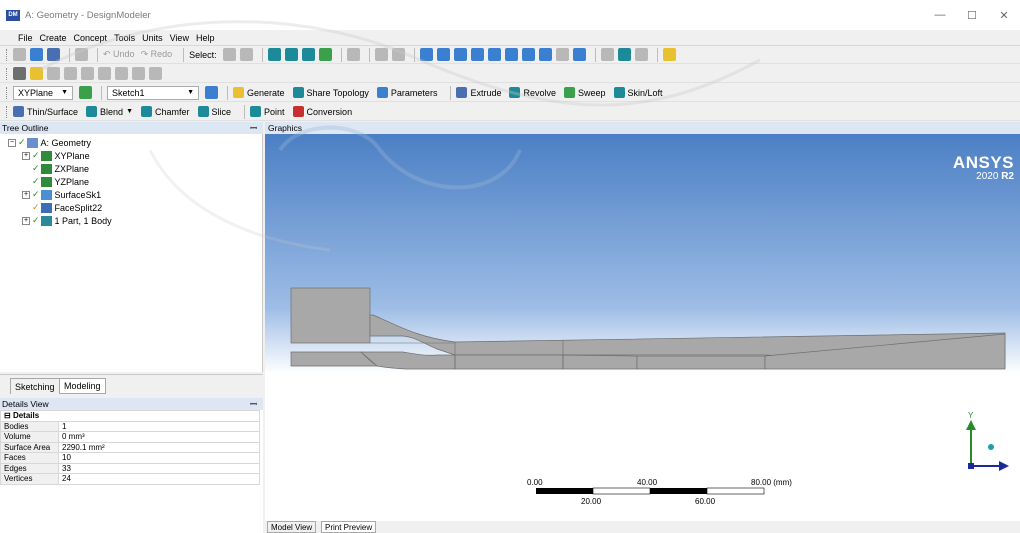  I want to click on tab-print-preview: Print Preview, so click(349, 527).